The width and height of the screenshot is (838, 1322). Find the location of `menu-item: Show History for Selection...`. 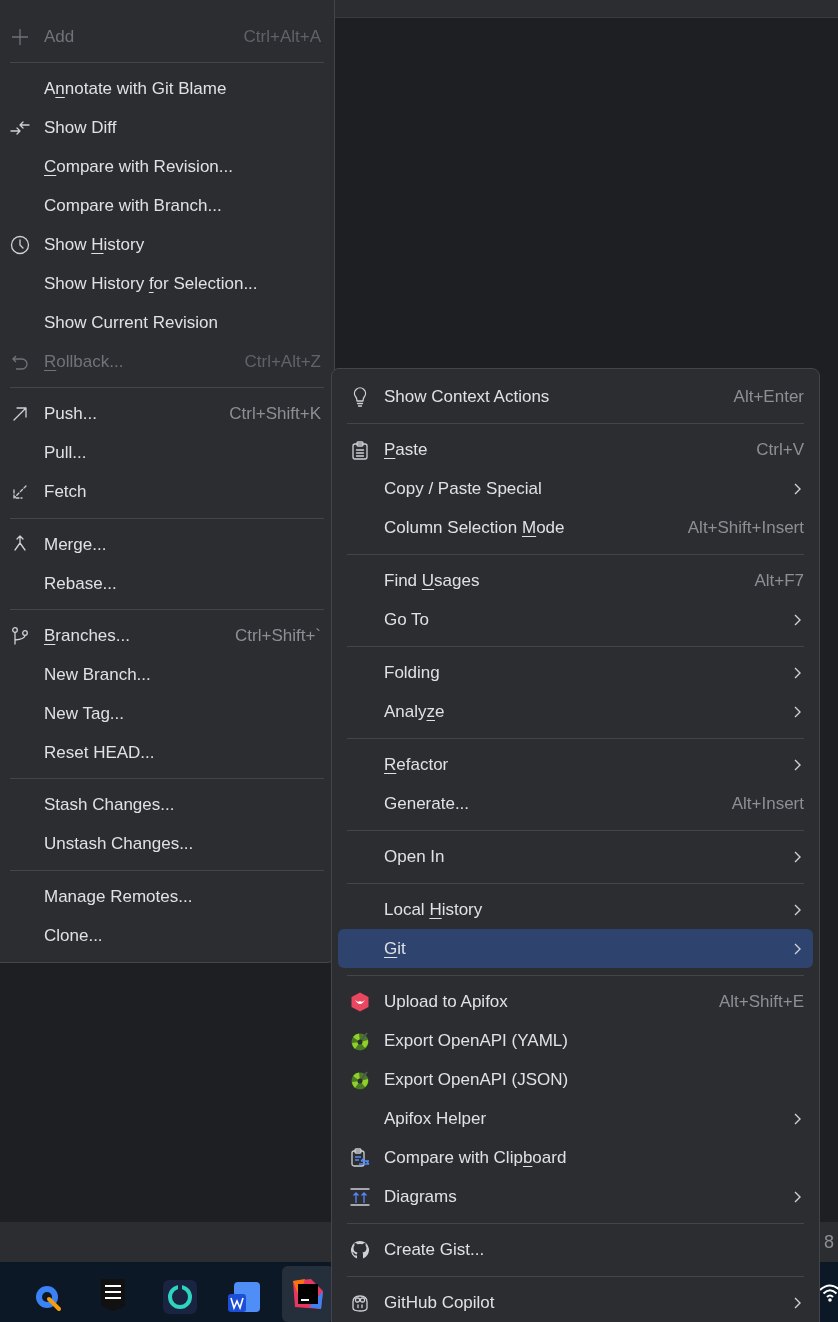

menu-item: Show History for Selection... is located at coordinates (167, 284).